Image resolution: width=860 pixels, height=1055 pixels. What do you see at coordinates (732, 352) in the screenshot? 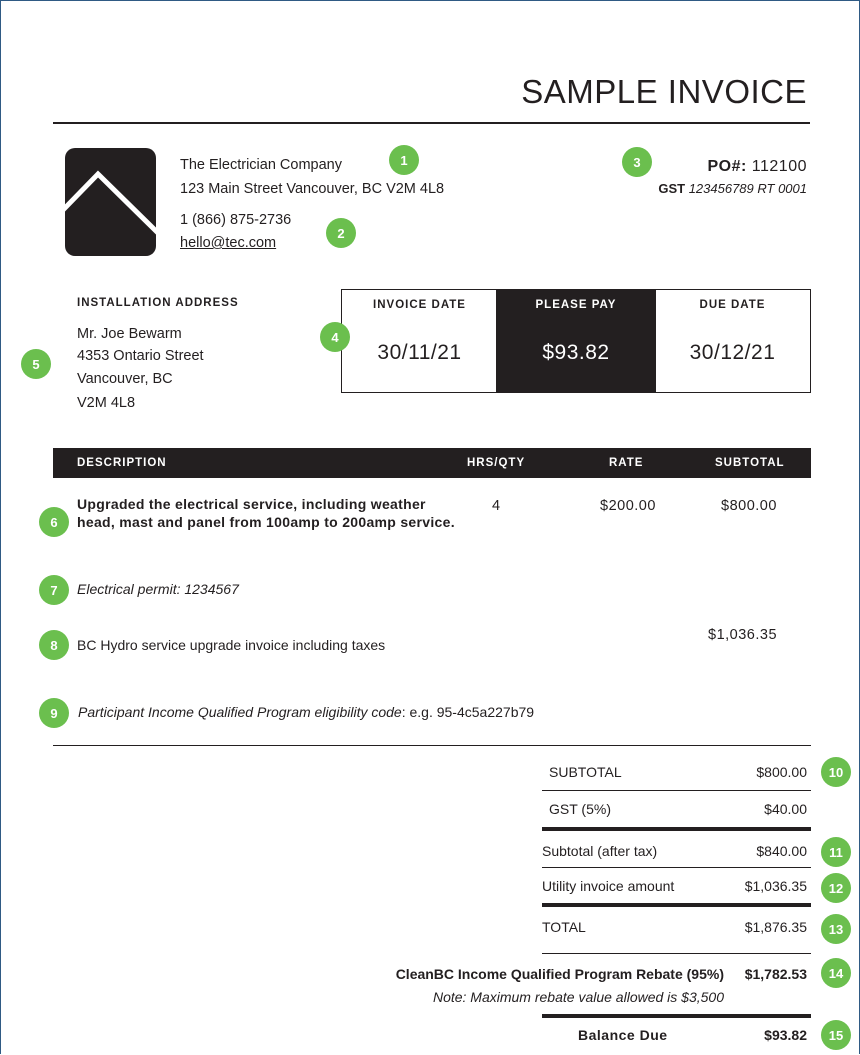
I see `due-date-value: 30/12/21` at bounding box center [732, 352].